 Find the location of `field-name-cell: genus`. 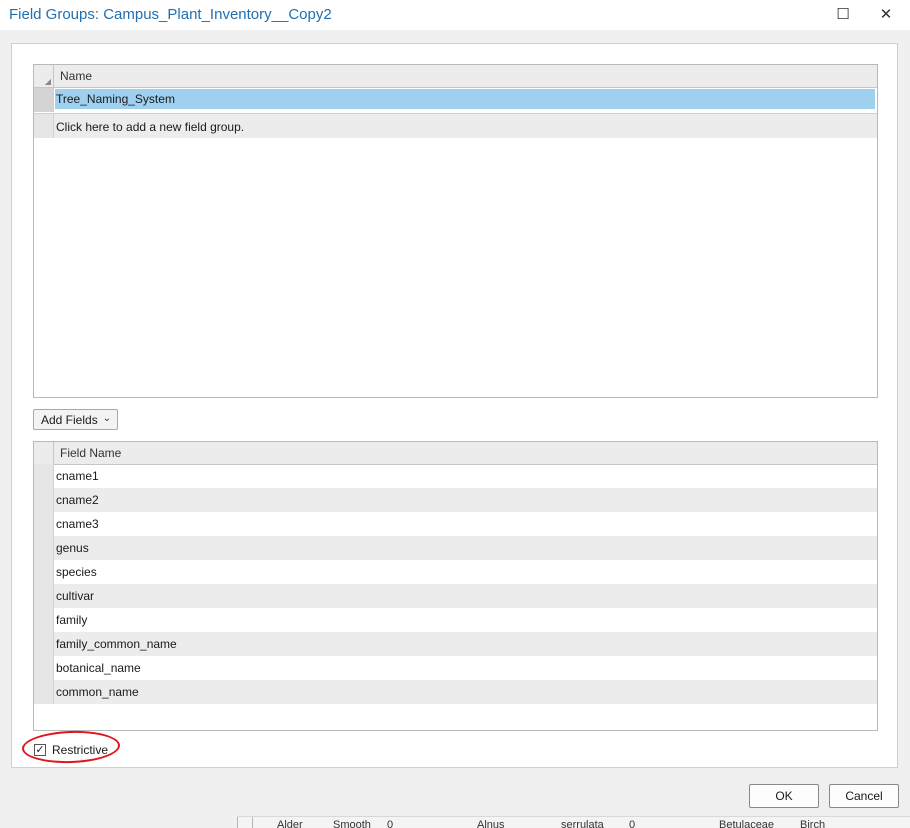

field-name-cell: genus is located at coordinates (72, 548).